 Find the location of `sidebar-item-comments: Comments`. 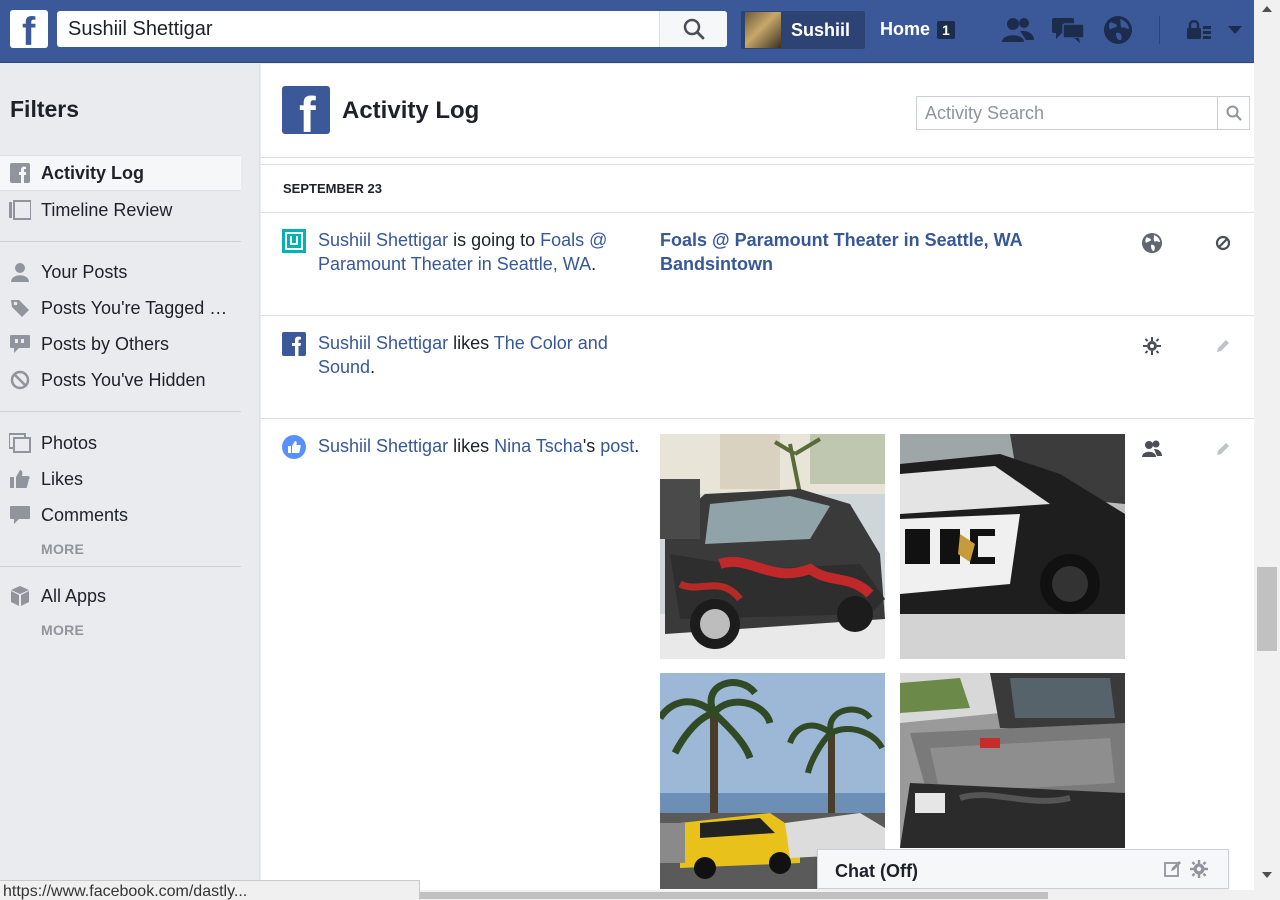

sidebar-item-comments: Comments is located at coordinates (120, 515).